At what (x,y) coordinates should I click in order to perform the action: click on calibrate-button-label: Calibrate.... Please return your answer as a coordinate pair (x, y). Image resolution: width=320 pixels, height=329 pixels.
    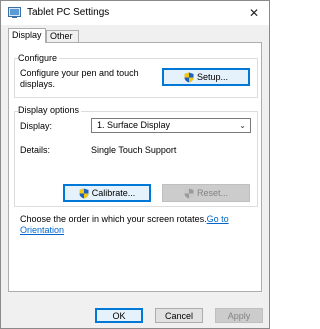
    Looking at the image, I should click on (113, 193).